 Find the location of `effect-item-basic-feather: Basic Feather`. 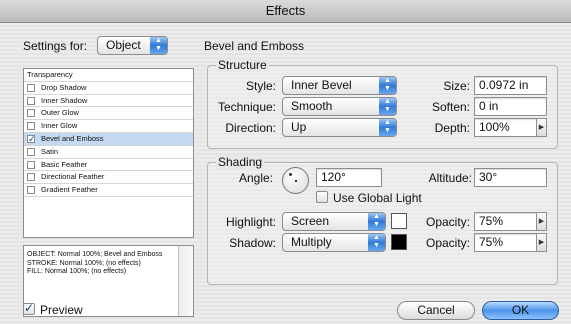

effect-item-basic-feather: Basic Feather is located at coordinates (108, 165).